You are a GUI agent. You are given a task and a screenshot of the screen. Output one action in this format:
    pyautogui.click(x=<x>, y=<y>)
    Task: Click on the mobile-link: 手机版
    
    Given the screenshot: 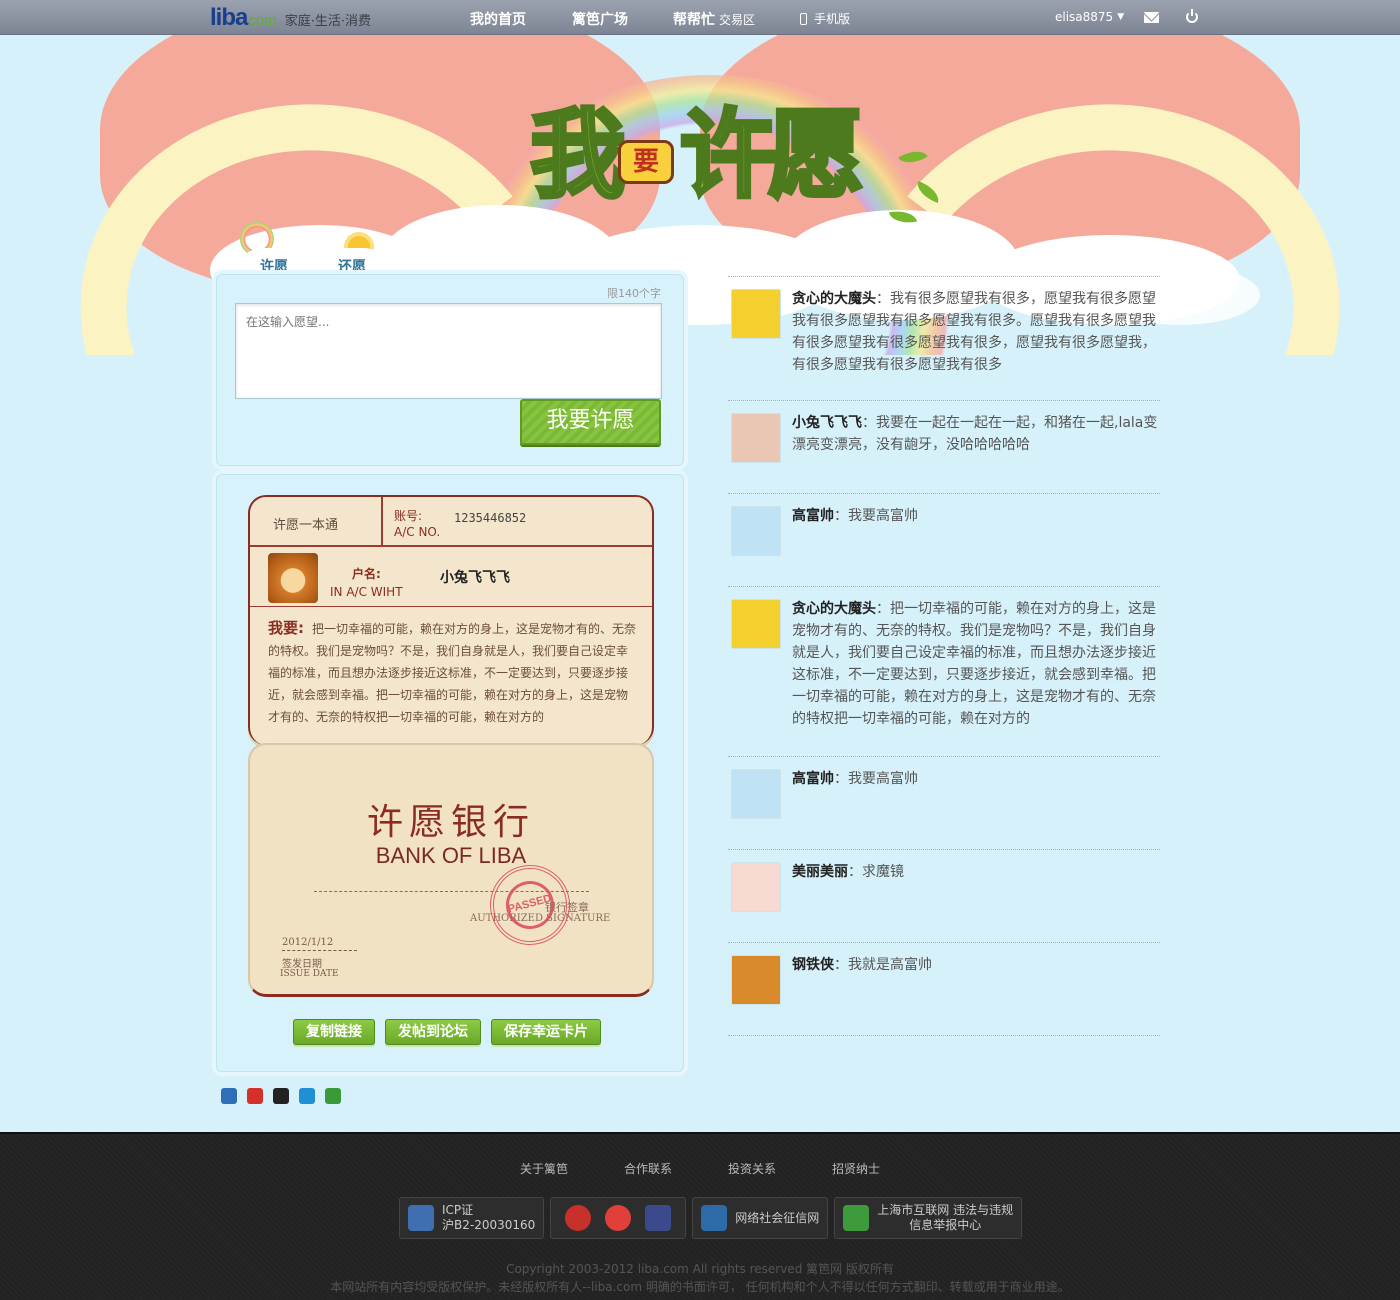 What is the action you would take?
    pyautogui.click(x=825, y=18)
    